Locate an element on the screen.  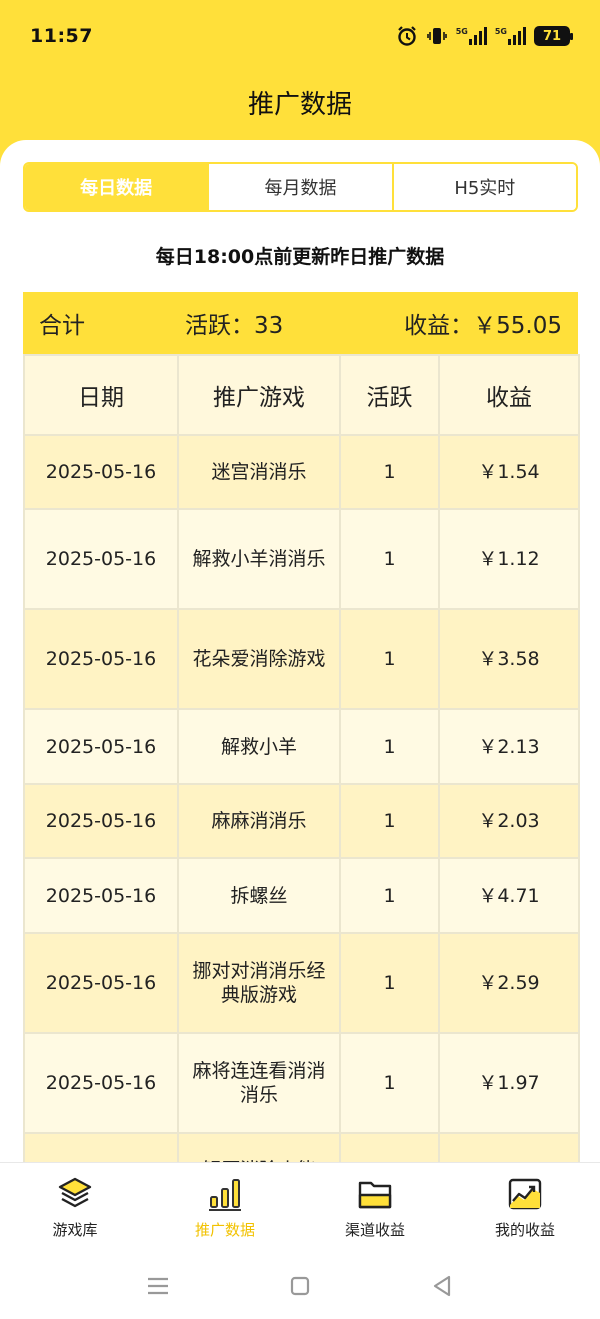
folder-icon is located at coordinates (375, 1195).